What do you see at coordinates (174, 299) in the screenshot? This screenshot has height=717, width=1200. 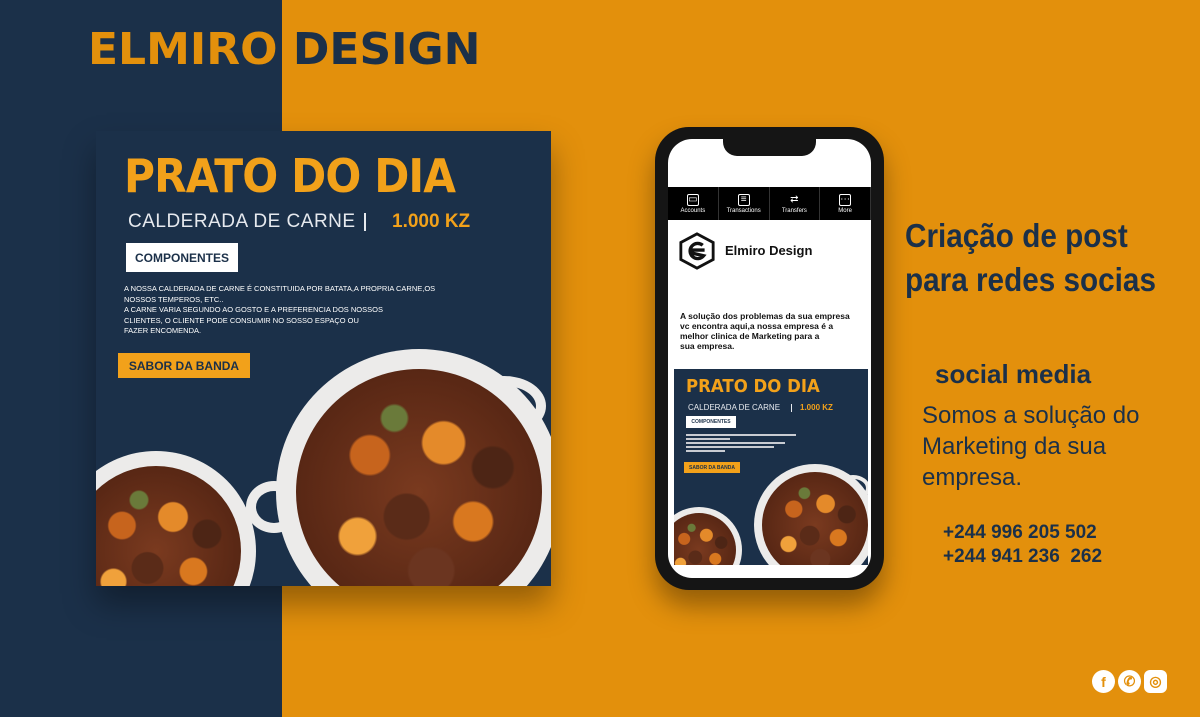 I see `post-description-line: NOSSOS TEMPEROS, ETC..` at bounding box center [174, 299].